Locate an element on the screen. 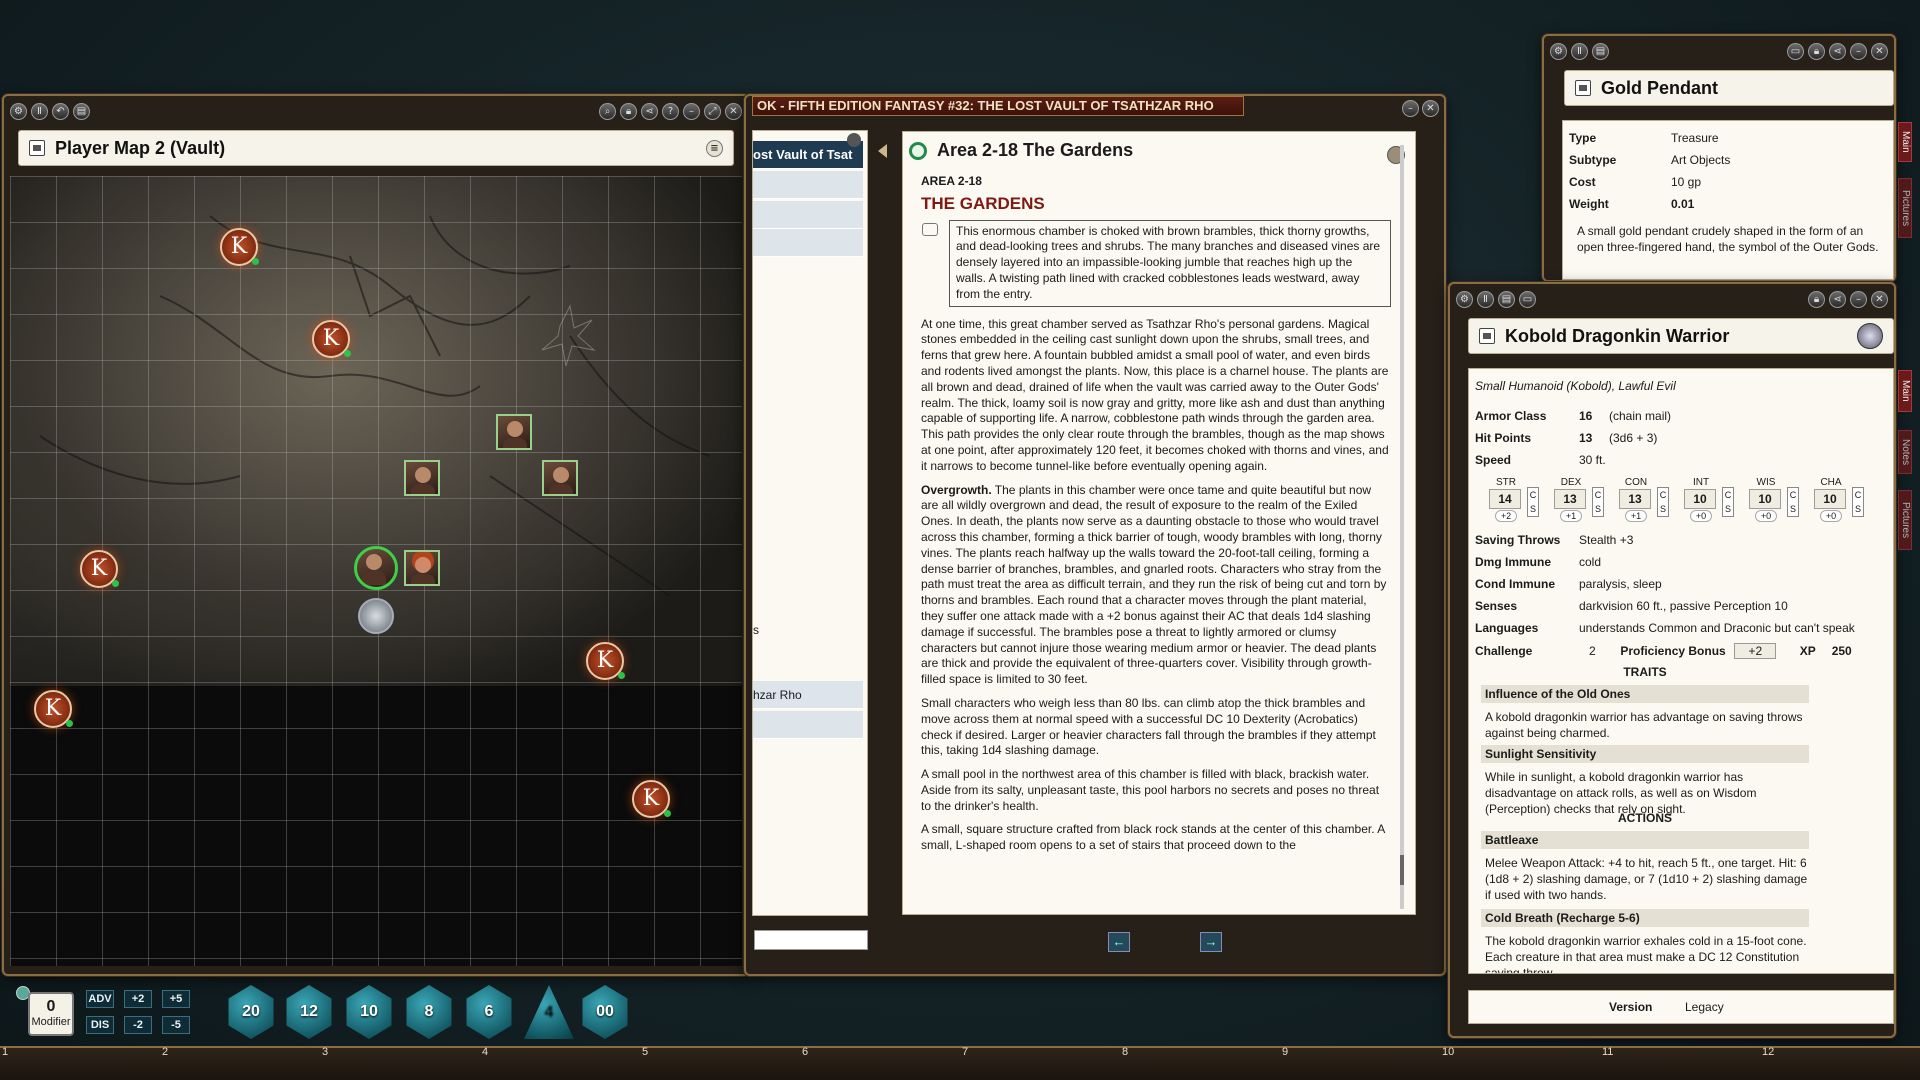 The image size is (1920, 1080). collapse-arrow-icon is located at coordinates (882, 151).